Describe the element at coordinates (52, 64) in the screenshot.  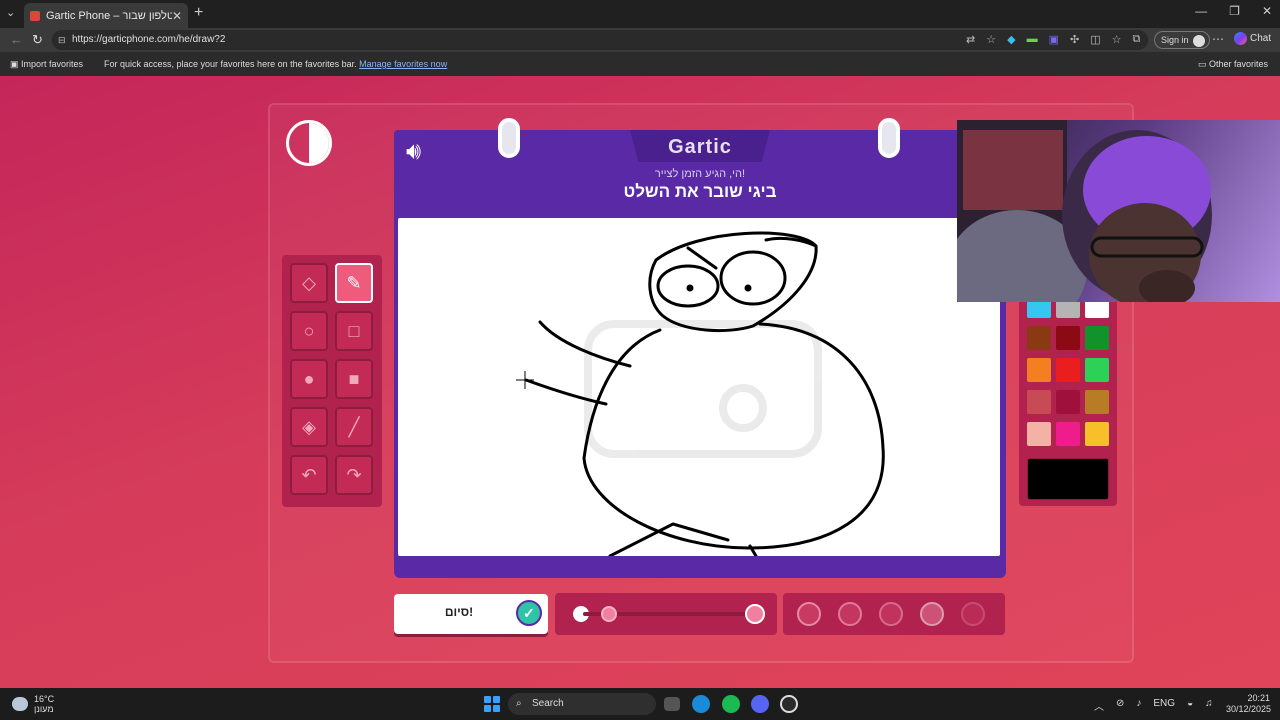
I see `import-favorites-label: Import favorites` at that location.